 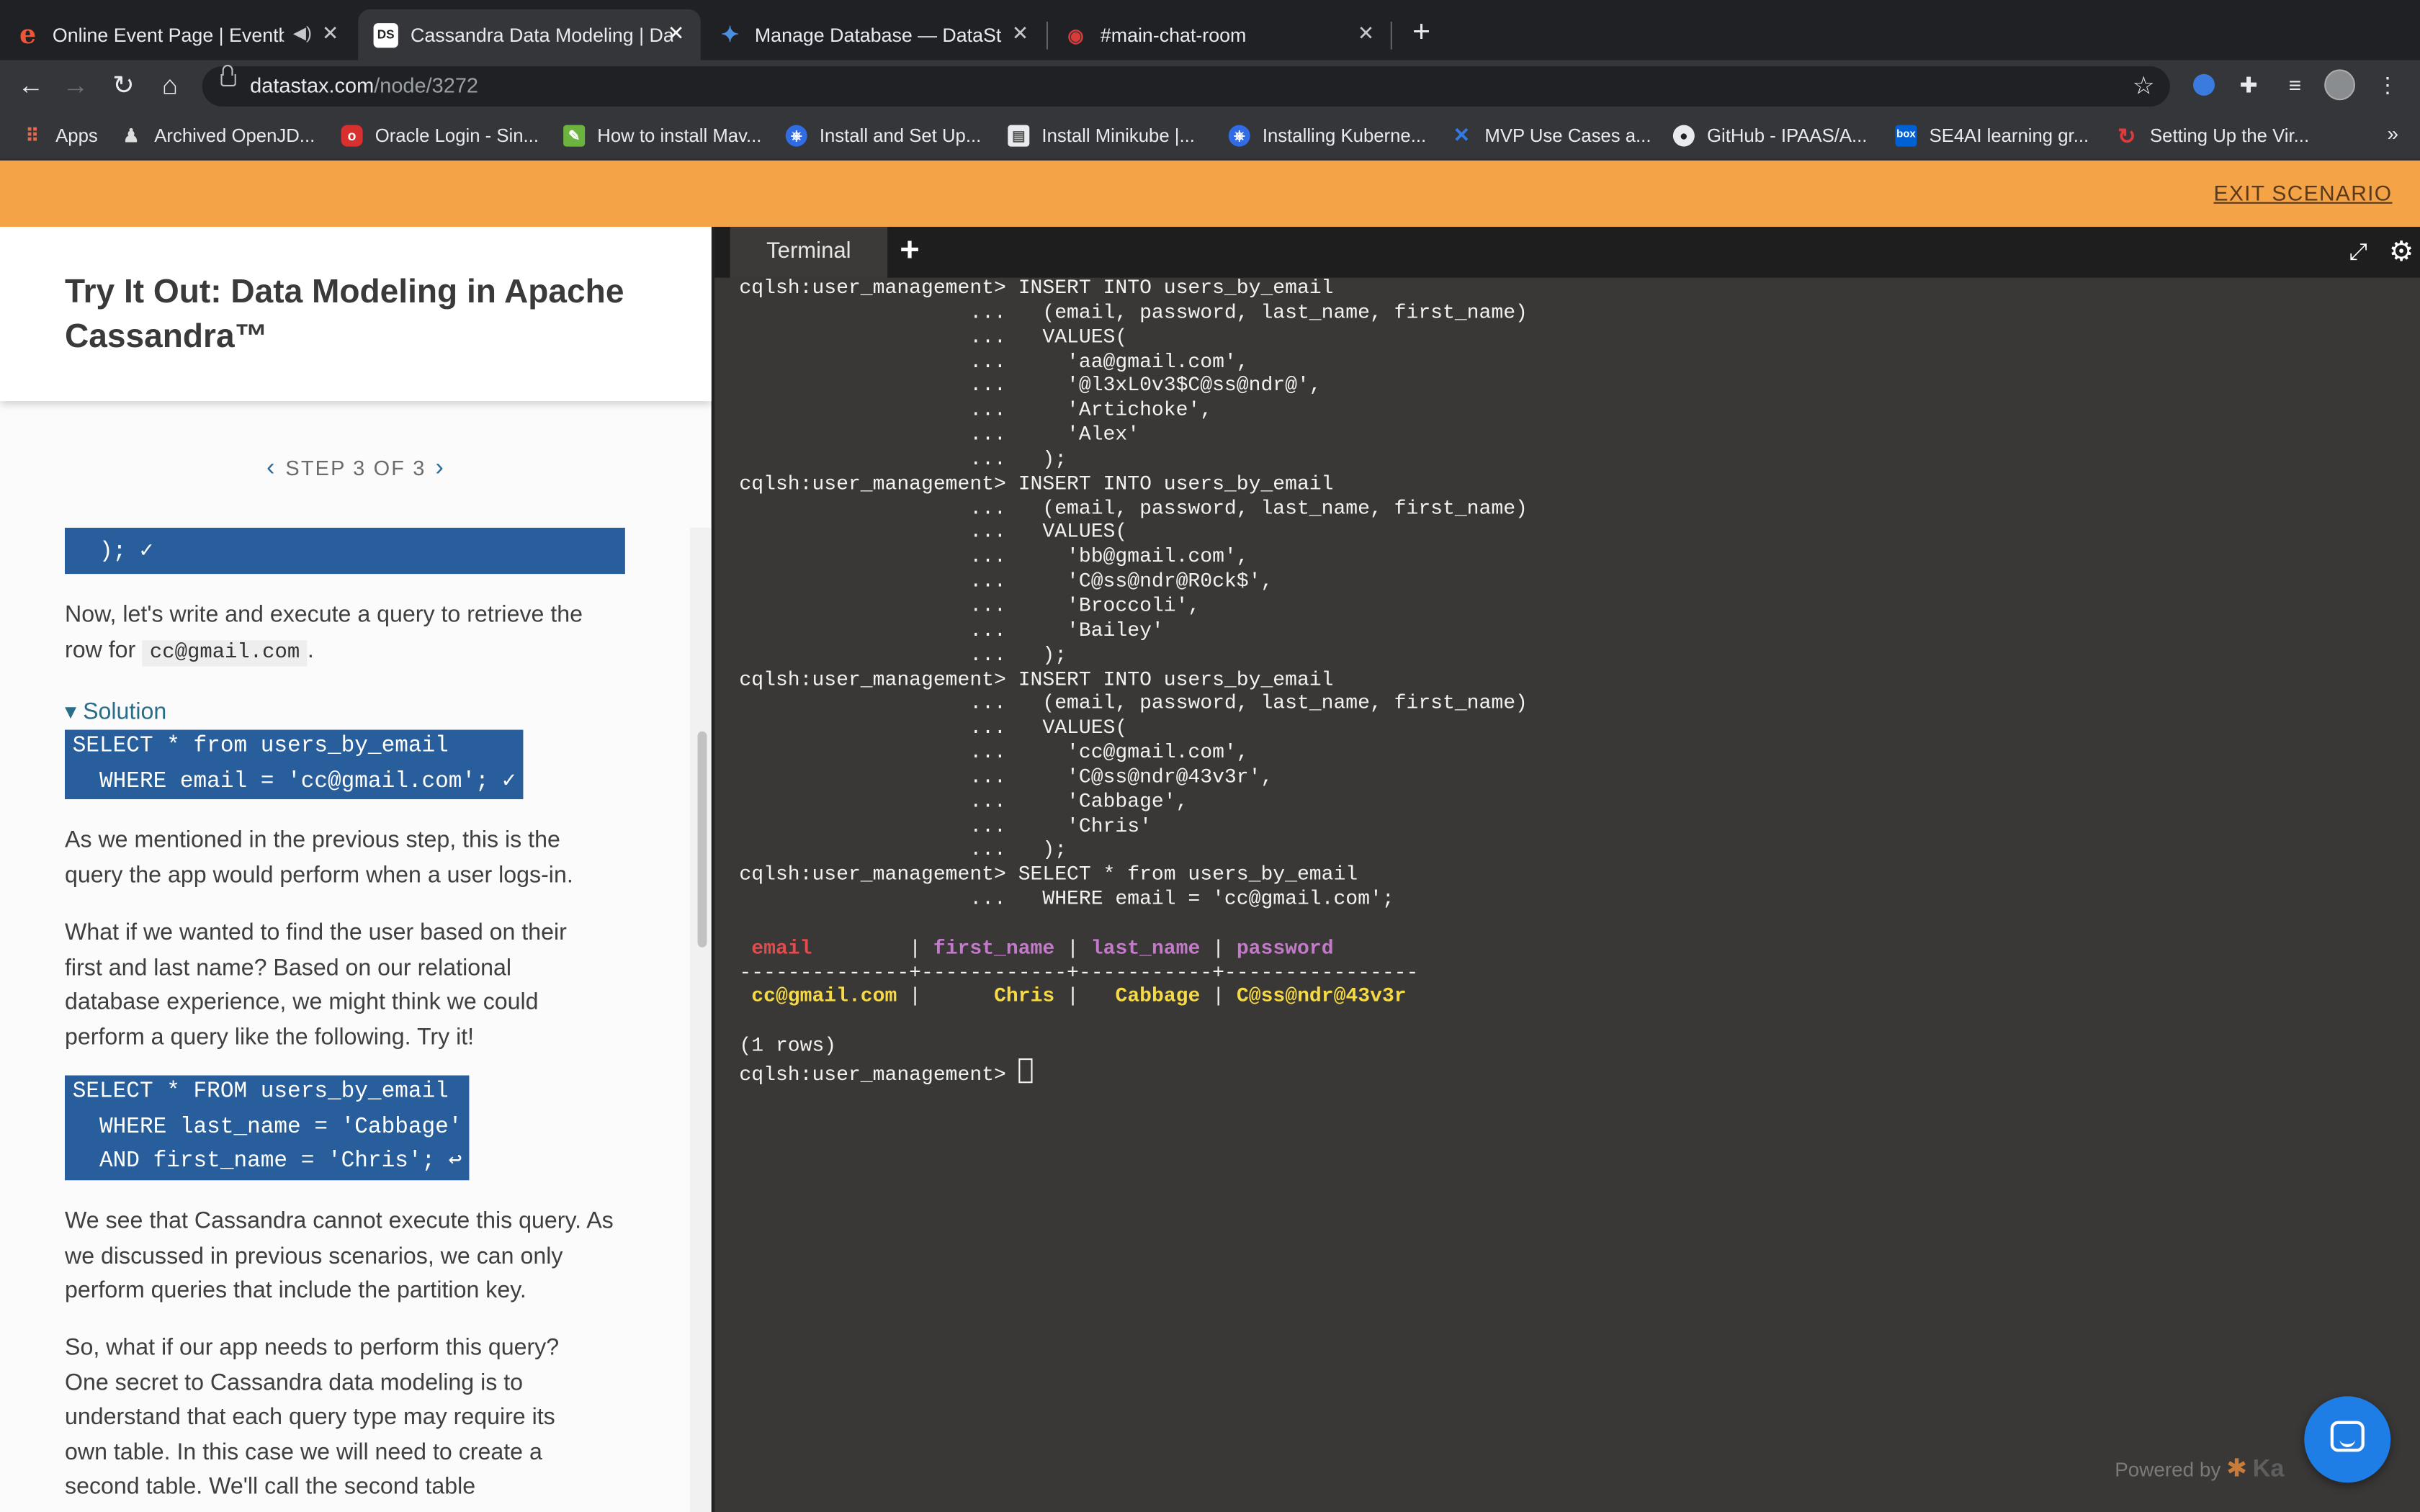 What do you see at coordinates (2144, 86) in the screenshot?
I see `bookmark-star-icon: ☆` at bounding box center [2144, 86].